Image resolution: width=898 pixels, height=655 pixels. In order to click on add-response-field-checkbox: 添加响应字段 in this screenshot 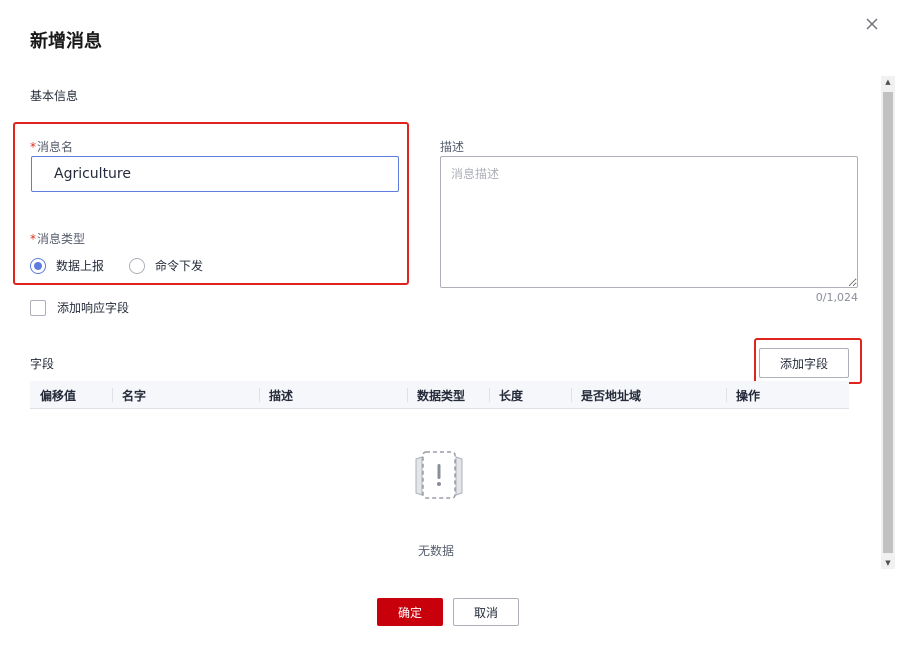, I will do `click(79, 307)`.